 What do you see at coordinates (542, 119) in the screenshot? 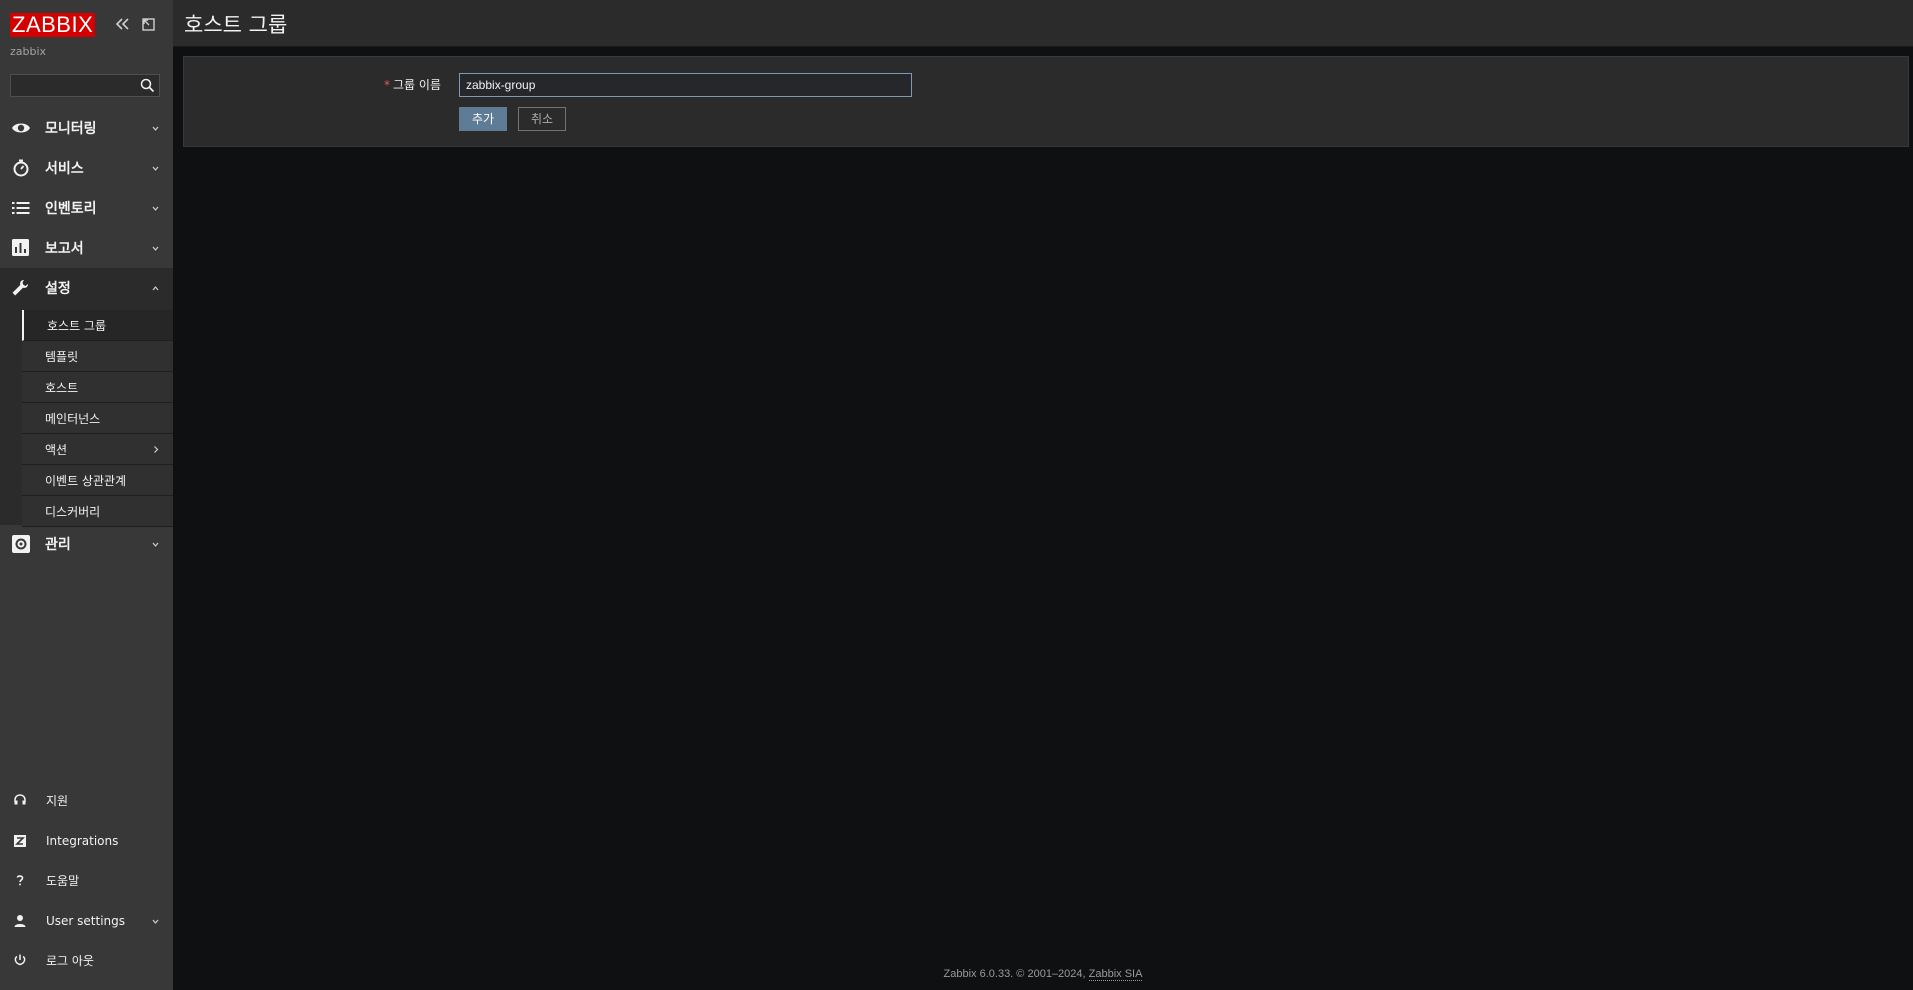
I see `cancel-button: 취소` at bounding box center [542, 119].